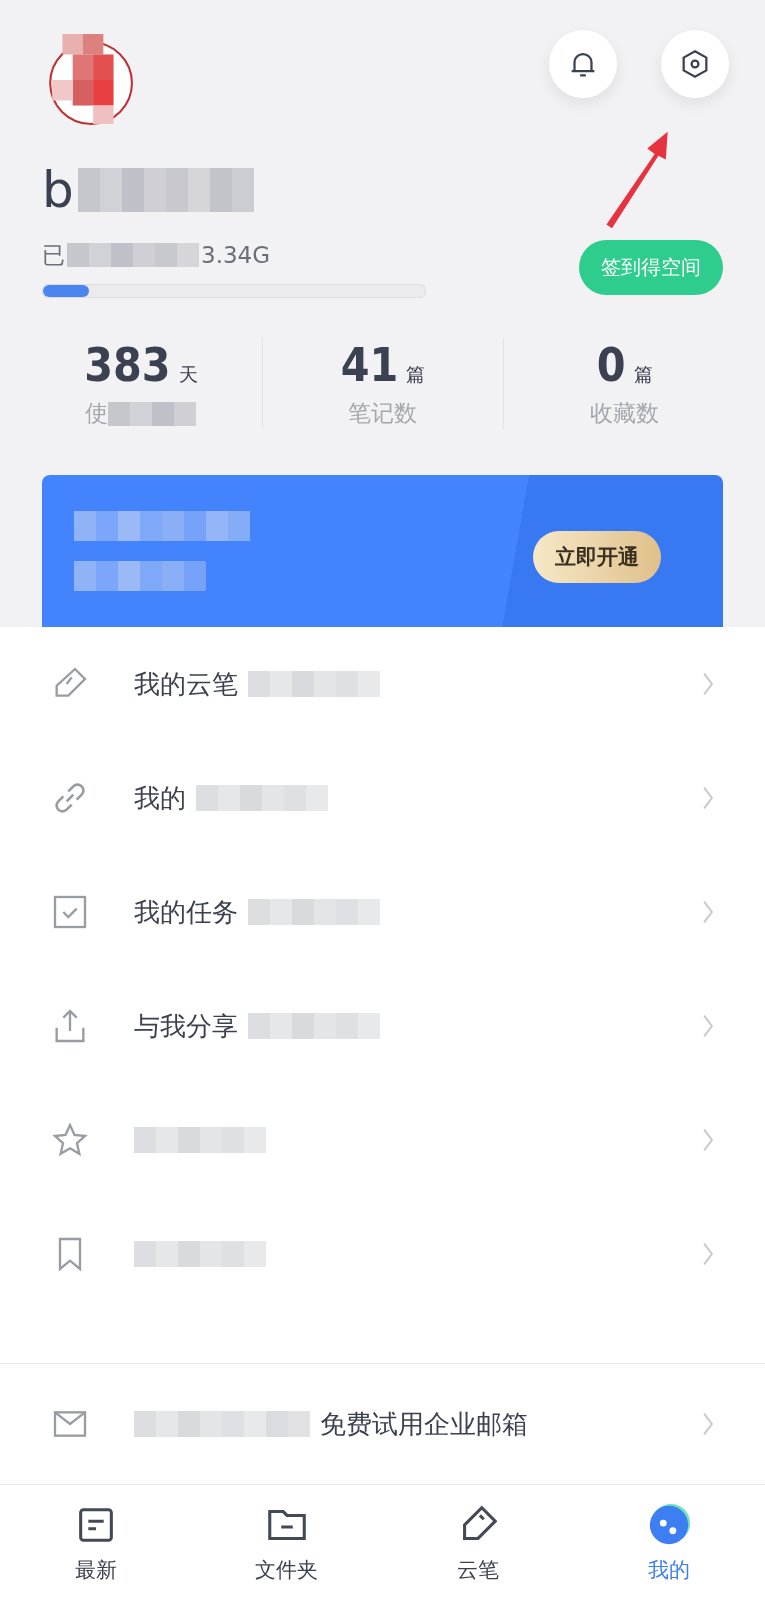 Image resolution: width=765 pixels, height=1600 pixels. I want to click on tab: 最新, so click(96, 1542).